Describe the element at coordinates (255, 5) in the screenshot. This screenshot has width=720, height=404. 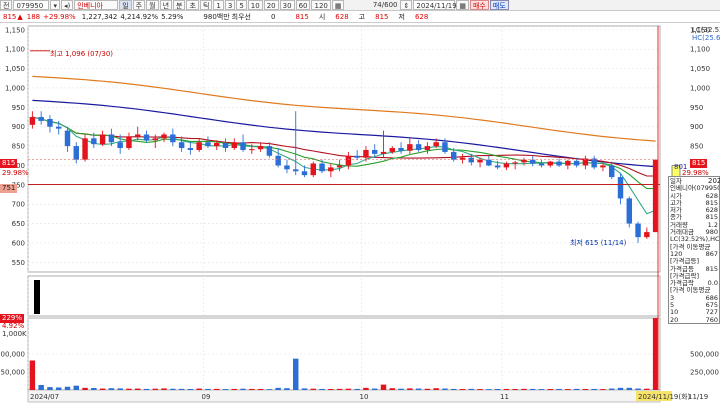
I see `minute-button-3: 10` at that location.